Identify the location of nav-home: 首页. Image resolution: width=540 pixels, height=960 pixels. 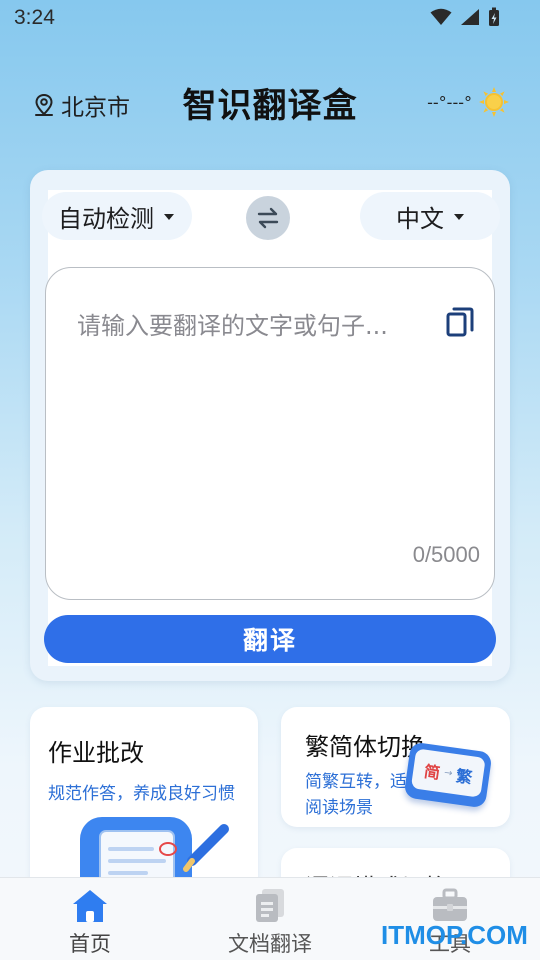
(90, 923).